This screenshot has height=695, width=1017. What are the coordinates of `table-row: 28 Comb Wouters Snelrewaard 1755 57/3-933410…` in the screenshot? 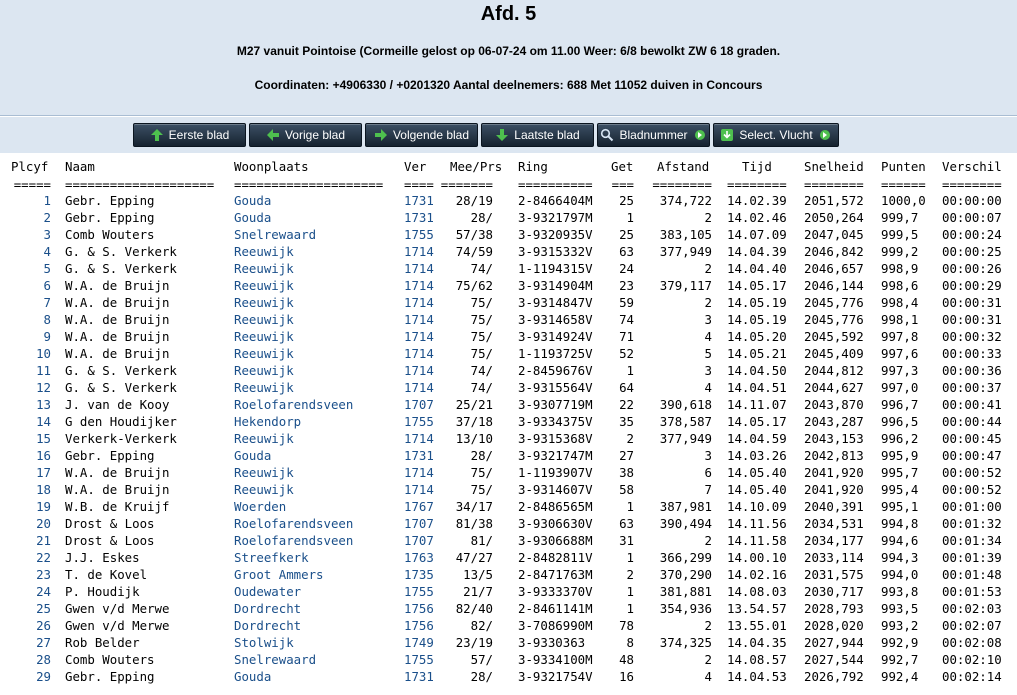 It's located at (508, 659).